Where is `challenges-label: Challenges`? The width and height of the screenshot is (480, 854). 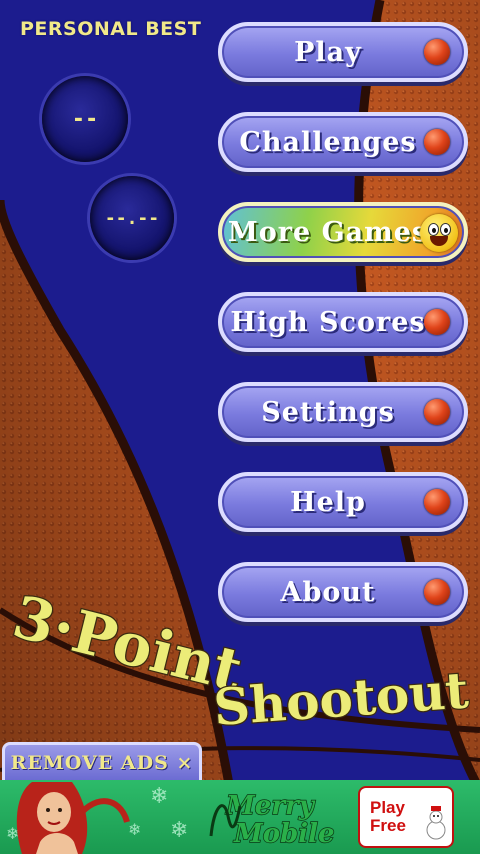 challenges-label: Challenges is located at coordinates (328, 142).